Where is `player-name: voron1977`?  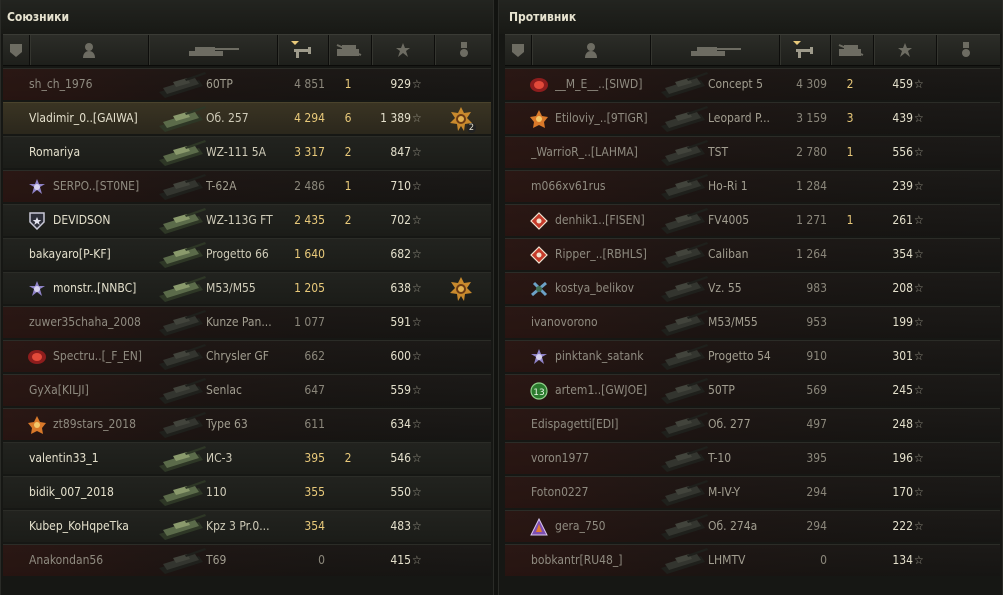 player-name: voron1977 is located at coordinates (593, 458).